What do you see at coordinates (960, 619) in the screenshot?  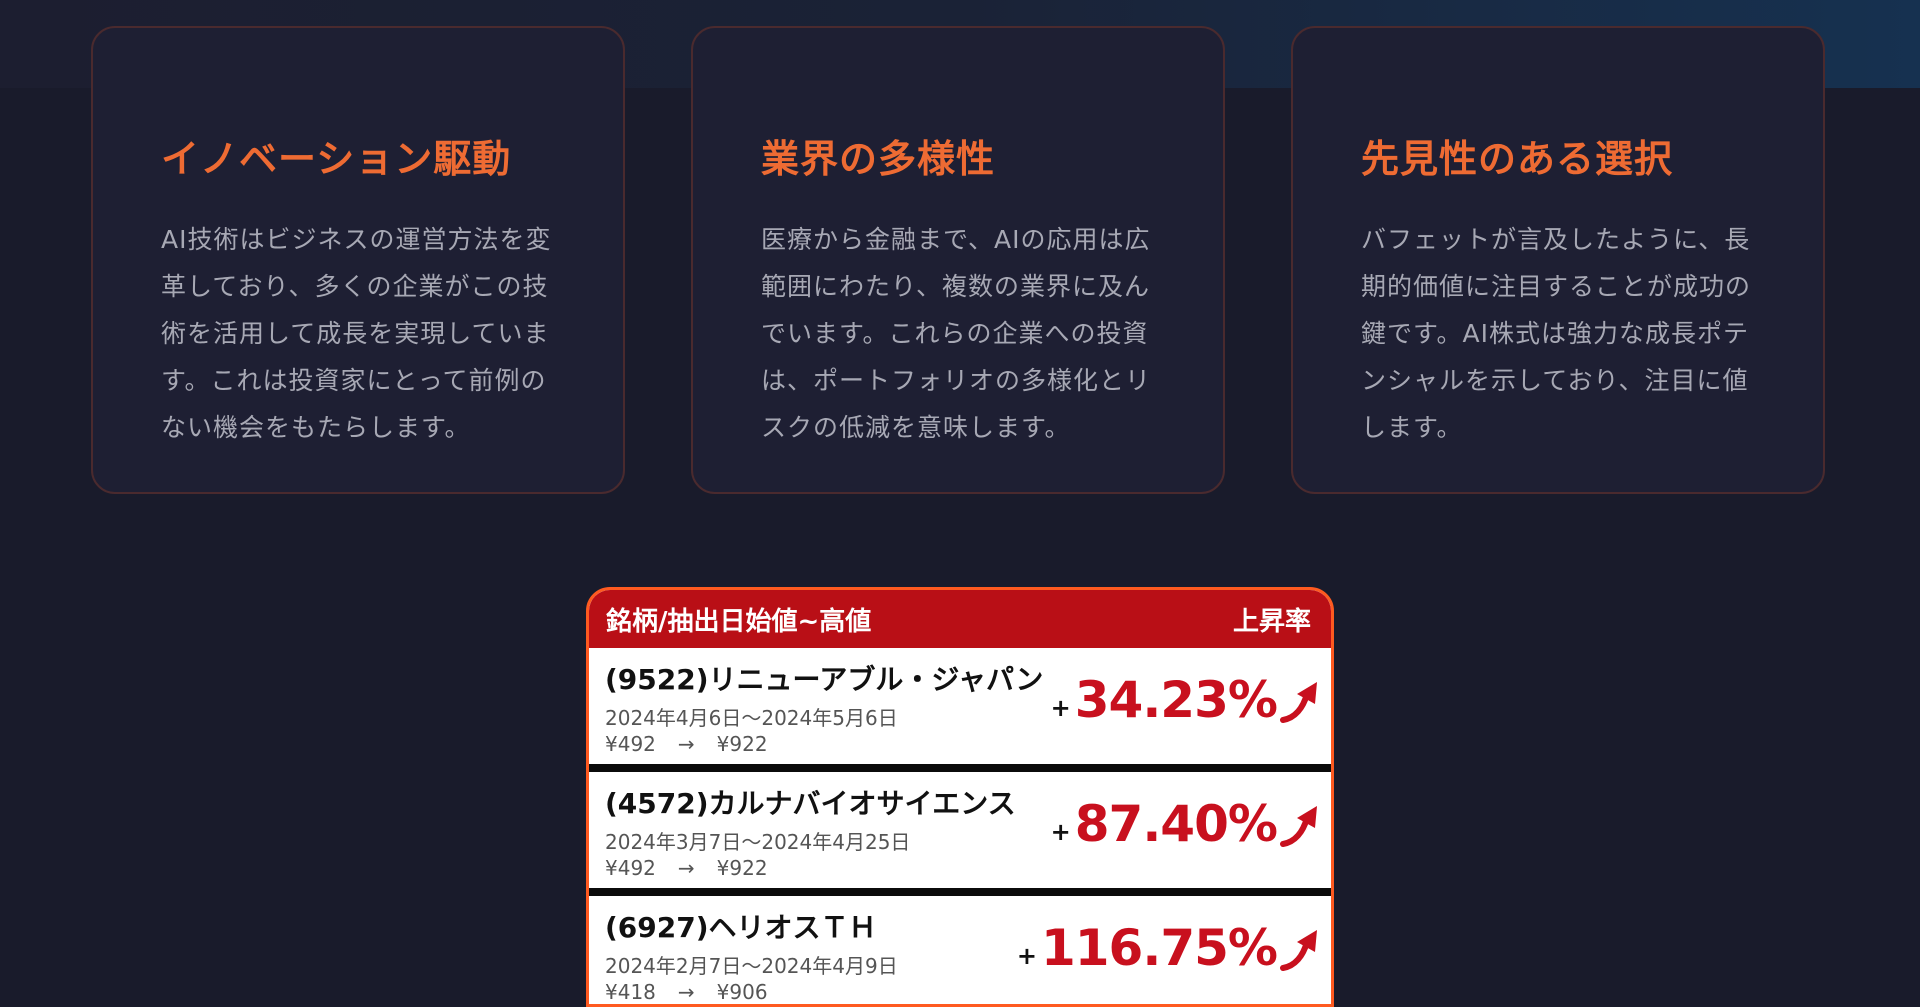 I see `table-header: 銘柄/抽出日始値~高値 上昇率` at bounding box center [960, 619].